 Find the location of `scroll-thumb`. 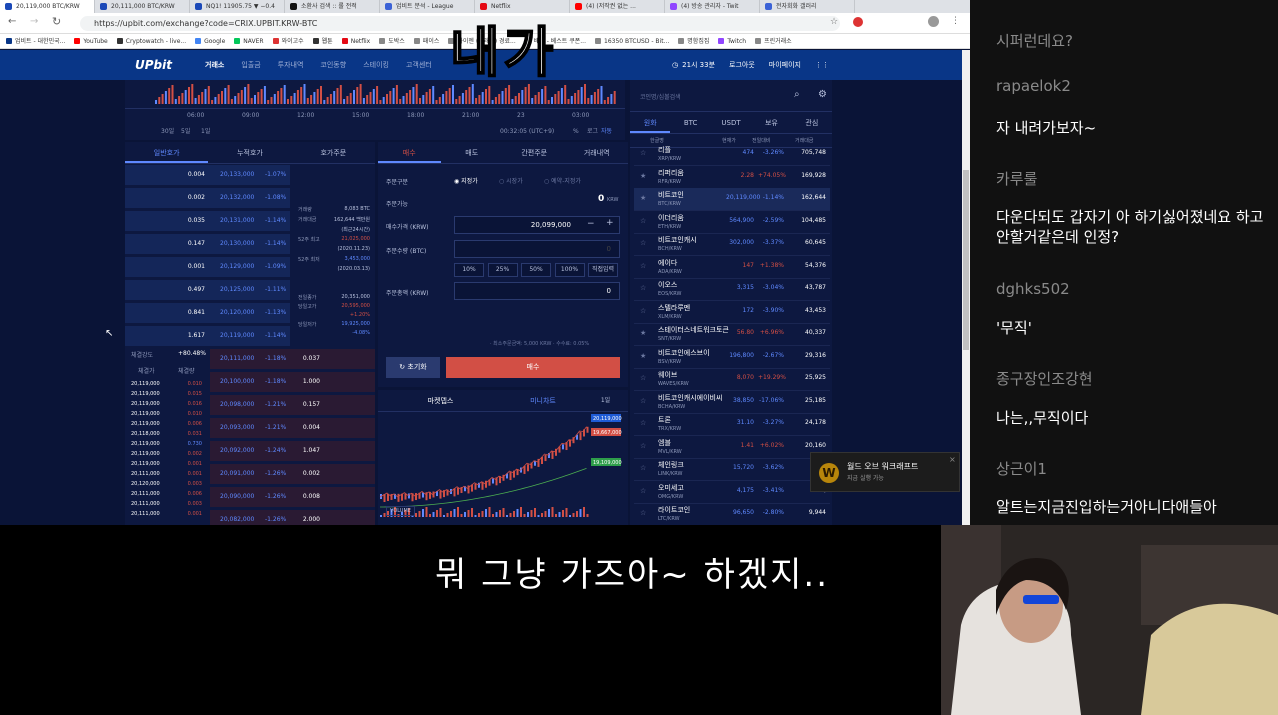

scroll-thumb is located at coordinates (966, 260).